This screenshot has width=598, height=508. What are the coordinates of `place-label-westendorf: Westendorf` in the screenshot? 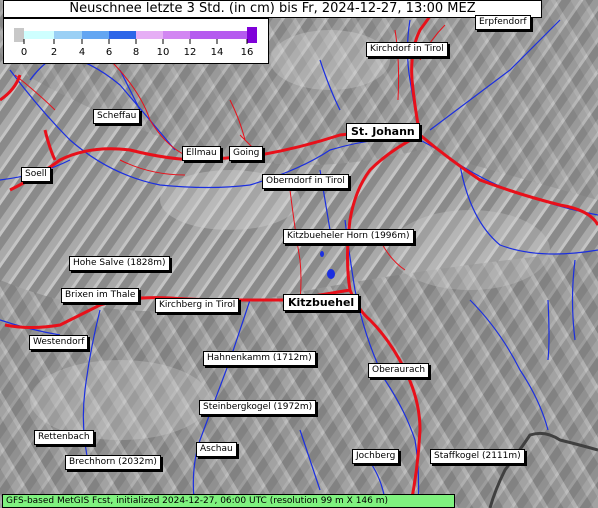 It's located at (59, 342).